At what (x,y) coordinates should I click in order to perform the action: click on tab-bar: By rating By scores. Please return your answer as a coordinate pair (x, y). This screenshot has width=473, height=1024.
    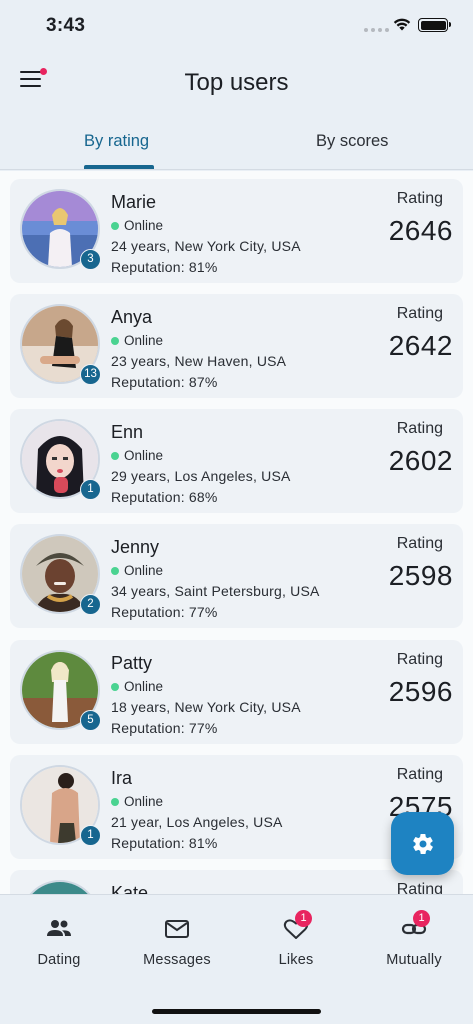
    Looking at the image, I should click on (236, 141).